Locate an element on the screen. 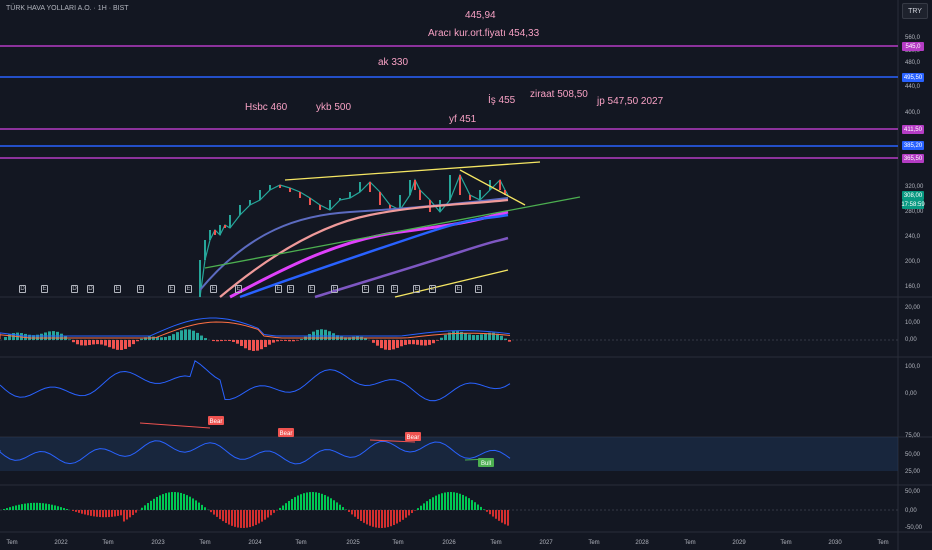 Image resolution: width=932 pixels, height=550 pixels. rsi-band is located at coordinates (449, 454).